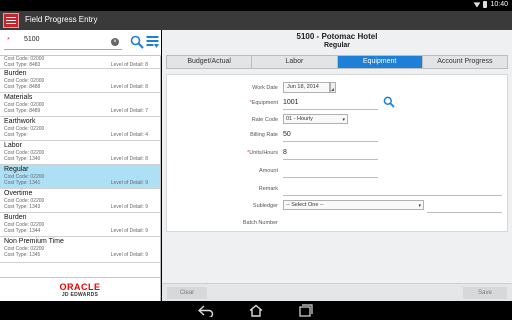 This screenshot has width=512, height=320. Describe the element at coordinates (61, 19) in the screenshot. I see `app-title: Field Progress Entry` at that location.